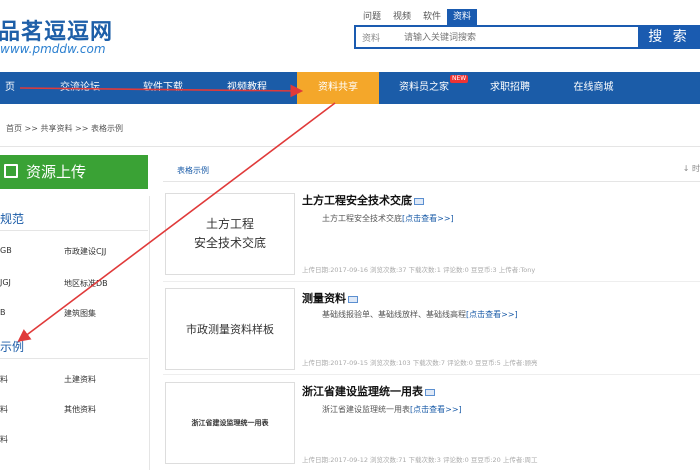 The width and height of the screenshot is (700, 470). What do you see at coordinates (3, 312) in the screenshot?
I see `sidebar-link: B` at bounding box center [3, 312].